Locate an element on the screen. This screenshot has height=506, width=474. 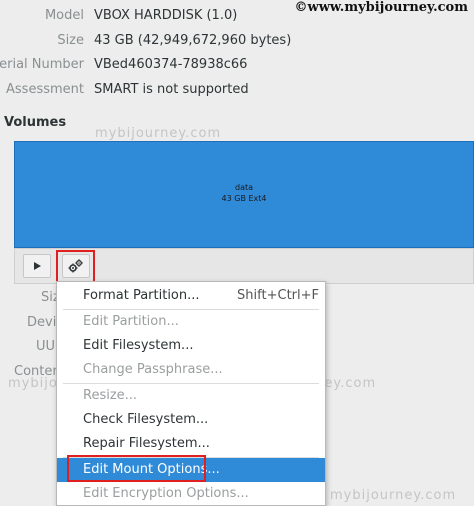
info-label: Model is located at coordinates (64, 15).